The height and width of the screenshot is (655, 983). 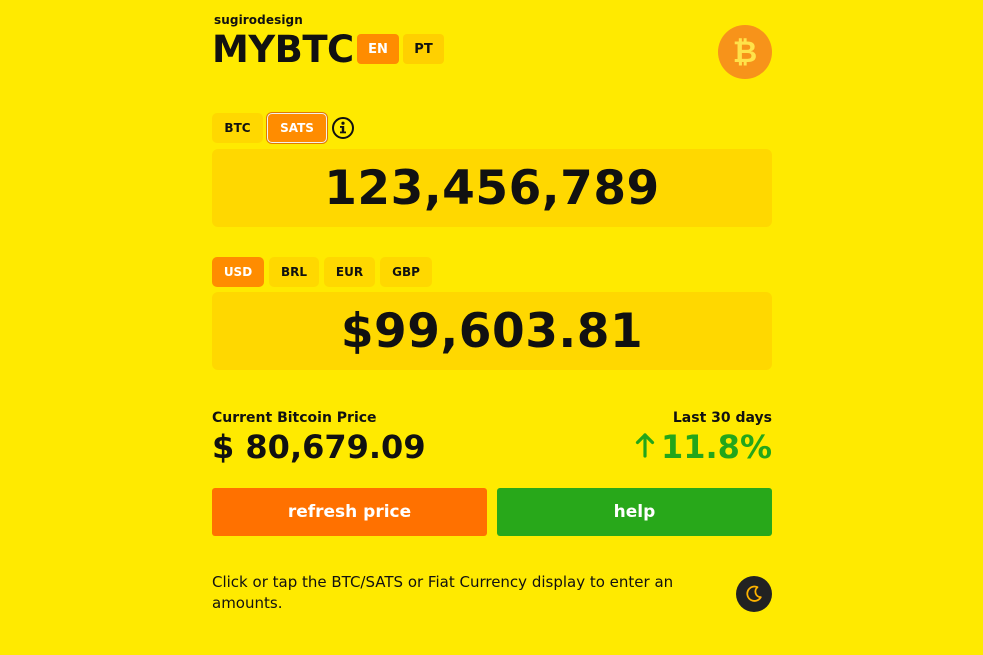 I want to click on currency-gbp-tab: GBP, so click(x=406, y=272).